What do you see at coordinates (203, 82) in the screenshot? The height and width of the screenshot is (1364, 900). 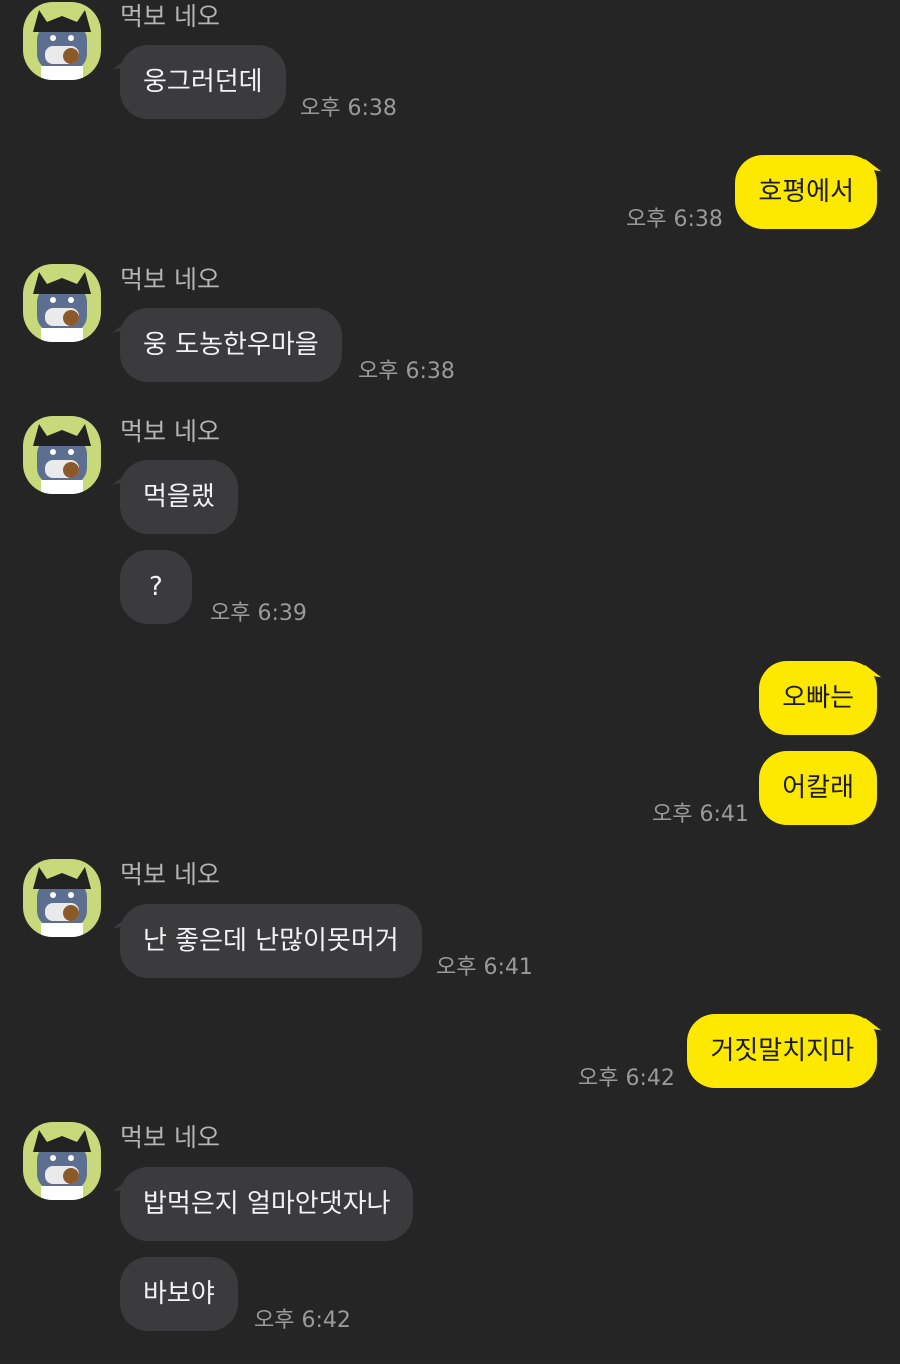 I see `incoming-message-bubble: 웅그러던데` at bounding box center [203, 82].